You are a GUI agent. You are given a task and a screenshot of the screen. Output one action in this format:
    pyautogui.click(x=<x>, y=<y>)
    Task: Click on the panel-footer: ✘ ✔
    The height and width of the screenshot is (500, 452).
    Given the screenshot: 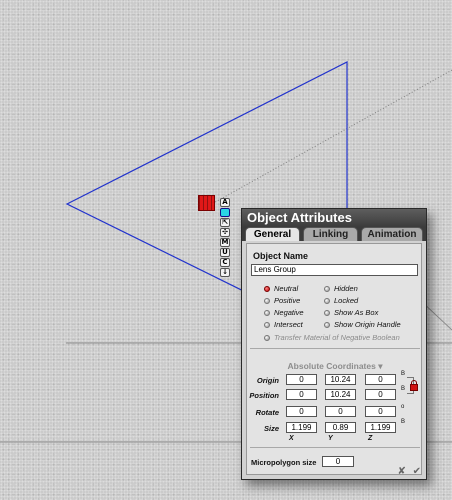 What is the action you would take?
    pyautogui.click(x=407, y=471)
    